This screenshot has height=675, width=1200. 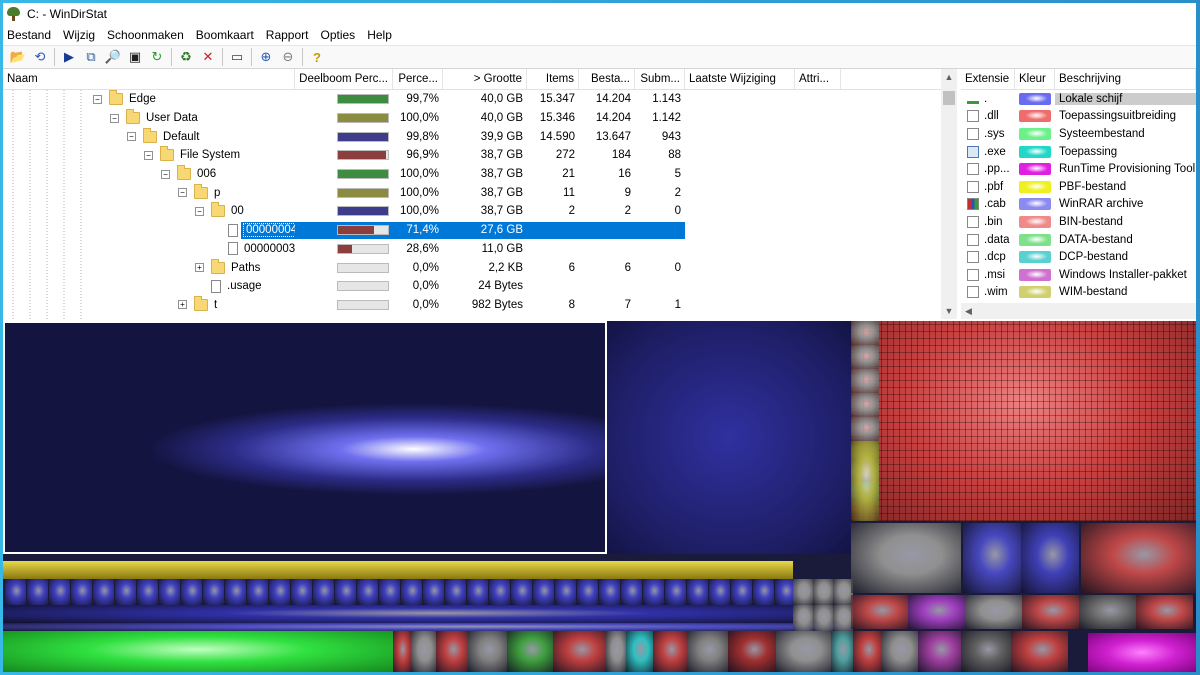 What do you see at coordinates (479, 136) in the screenshot?
I see `table-row: − Default 99,8% 39,9 GB 14.590 13.647 943` at bounding box center [479, 136].